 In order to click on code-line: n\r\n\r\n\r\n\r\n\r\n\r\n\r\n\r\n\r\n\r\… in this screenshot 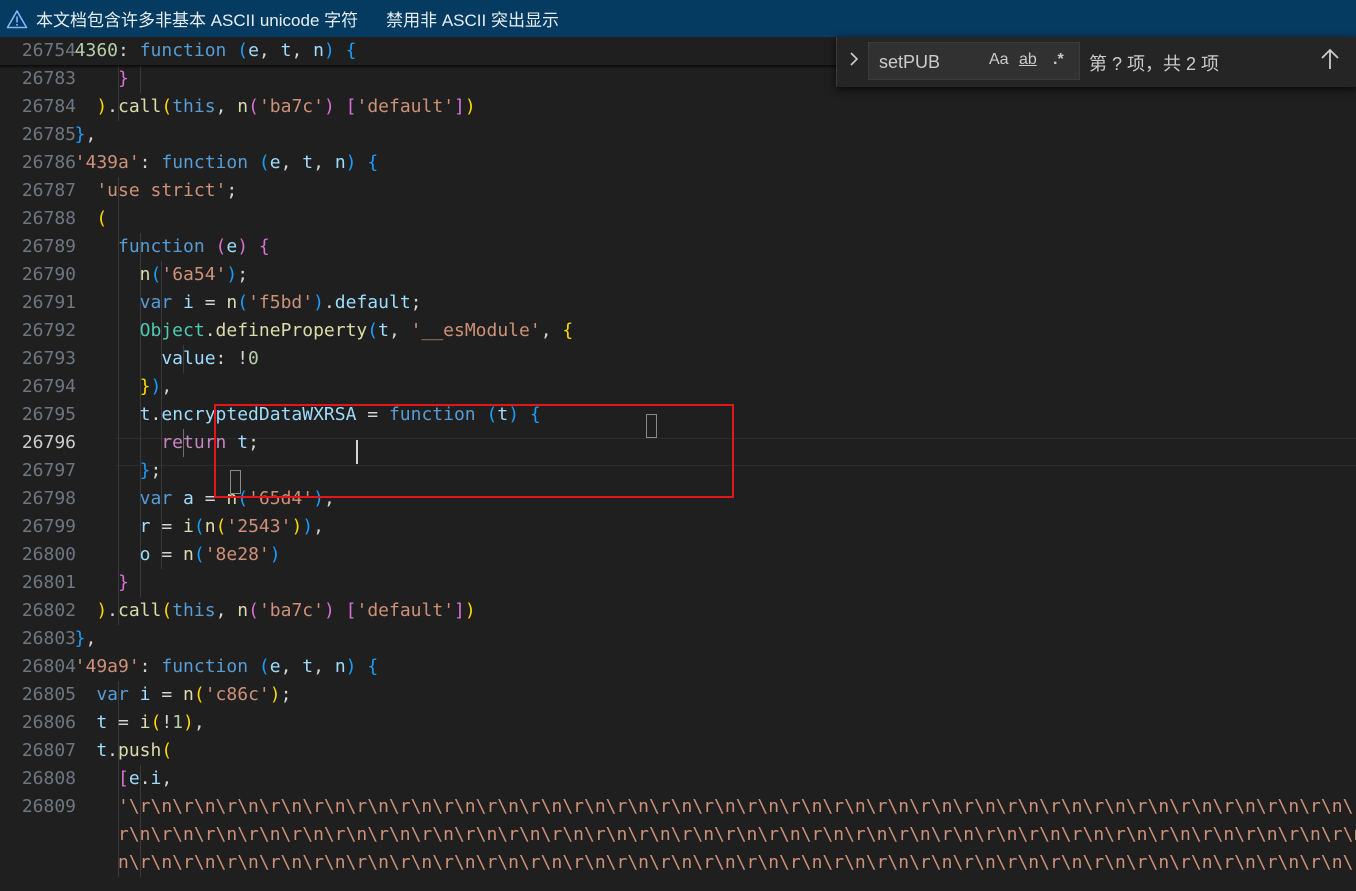, I will do `click(678, 863)`.